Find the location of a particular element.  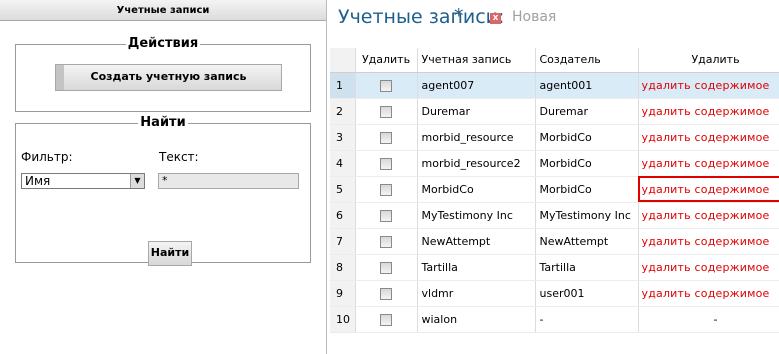

search-text-input: * is located at coordinates (228, 181).